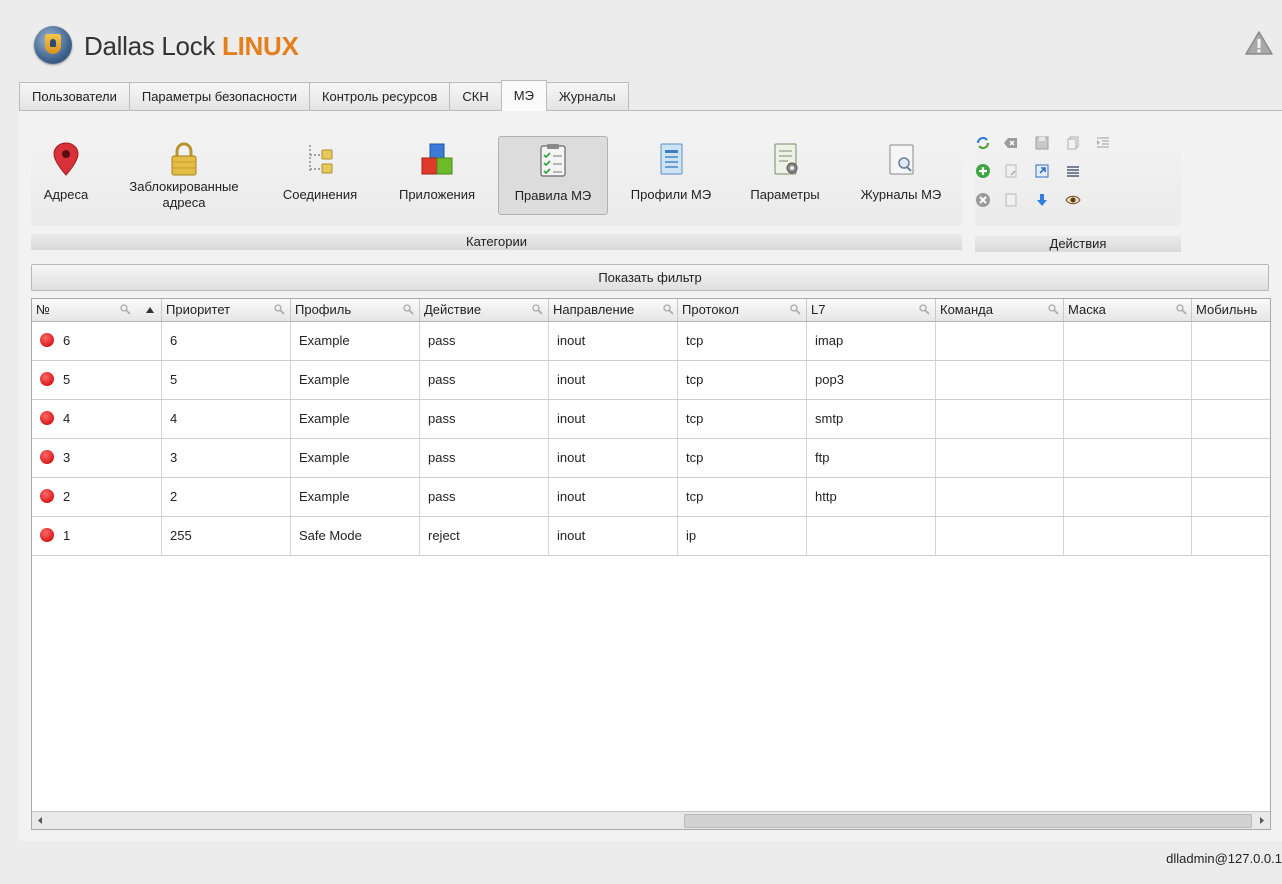 The width and height of the screenshot is (1282, 884). What do you see at coordinates (553, 160) in the screenshot?
I see `clipboard-checklist-icon` at bounding box center [553, 160].